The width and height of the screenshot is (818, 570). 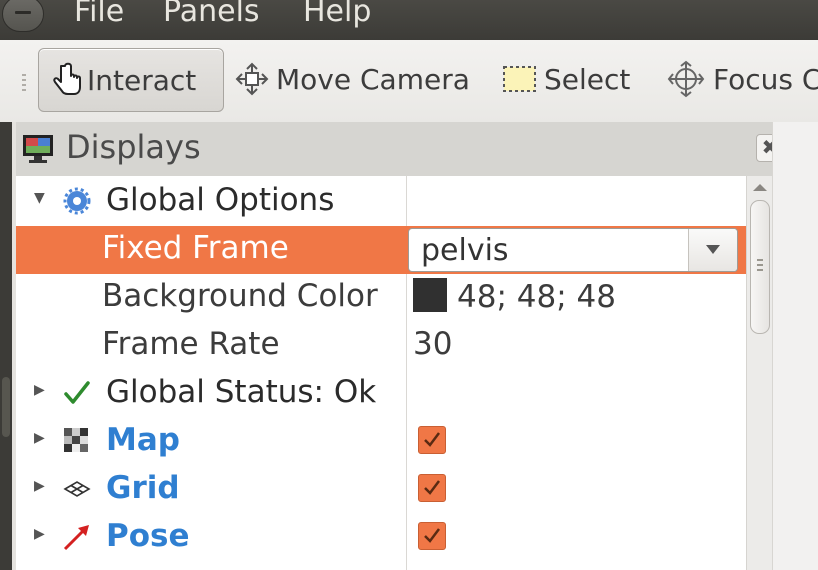 I want to click on tree-row-grid: ▶ Grid, so click(x=381, y=490).